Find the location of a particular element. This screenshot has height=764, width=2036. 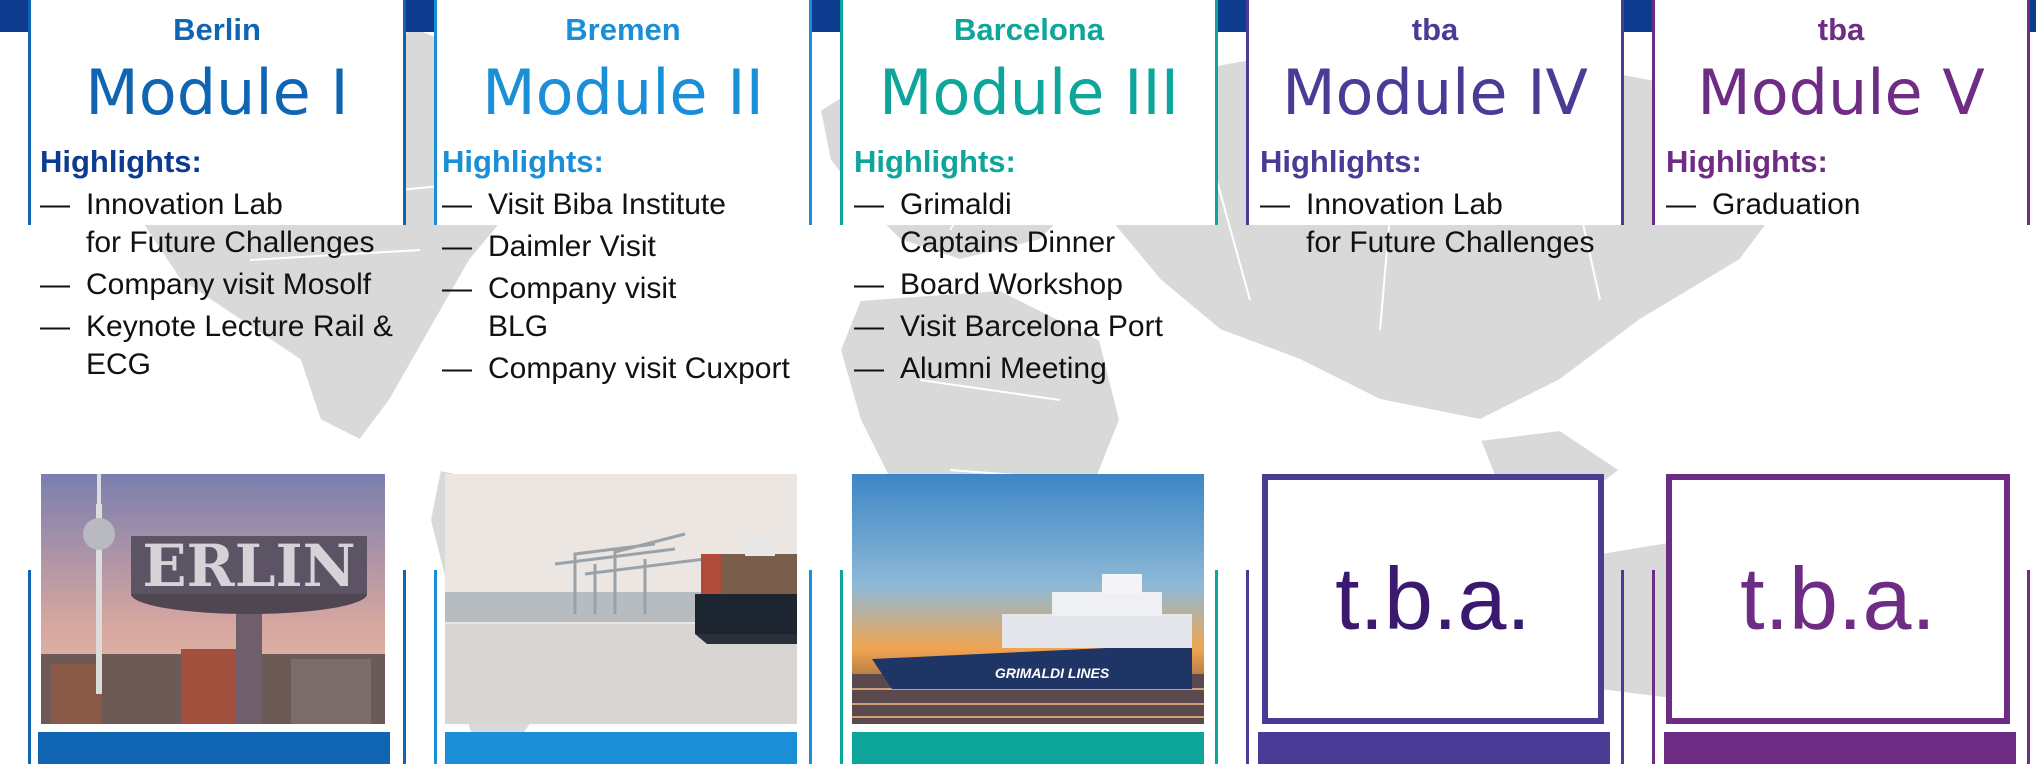

highlight-item: — Daimler Visit is located at coordinates (549, 246).